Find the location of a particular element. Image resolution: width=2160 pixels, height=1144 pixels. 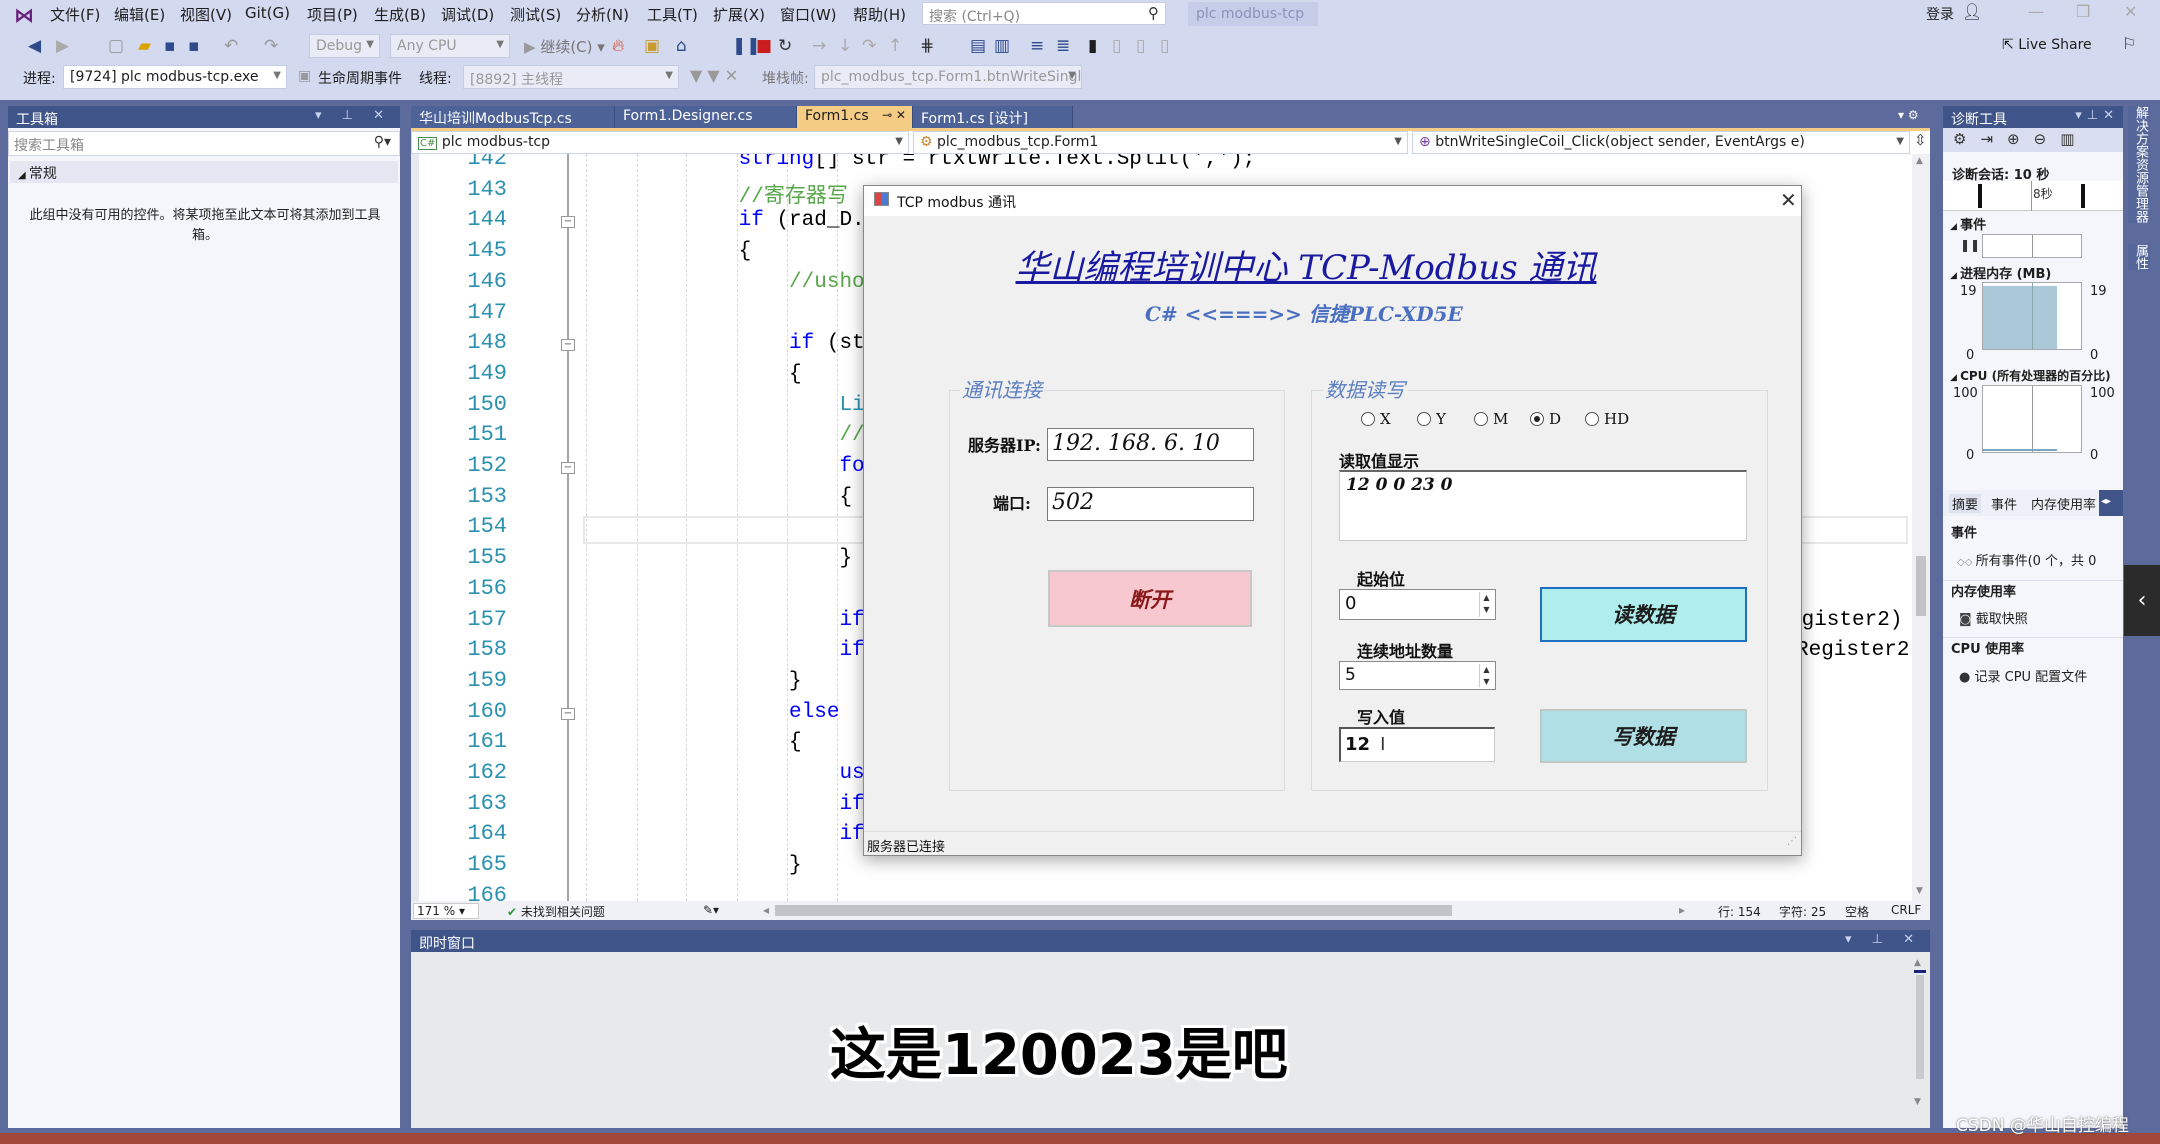

resize-grip-icon: ⋰ is located at coordinates (1792, 841).